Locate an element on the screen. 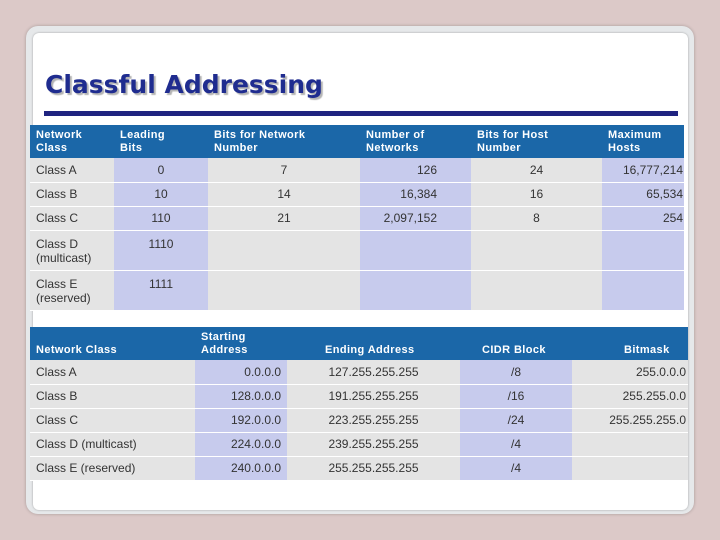 Image resolution: width=720 pixels, height=540 pixels. cell-network-bits: 14 is located at coordinates (284, 194).